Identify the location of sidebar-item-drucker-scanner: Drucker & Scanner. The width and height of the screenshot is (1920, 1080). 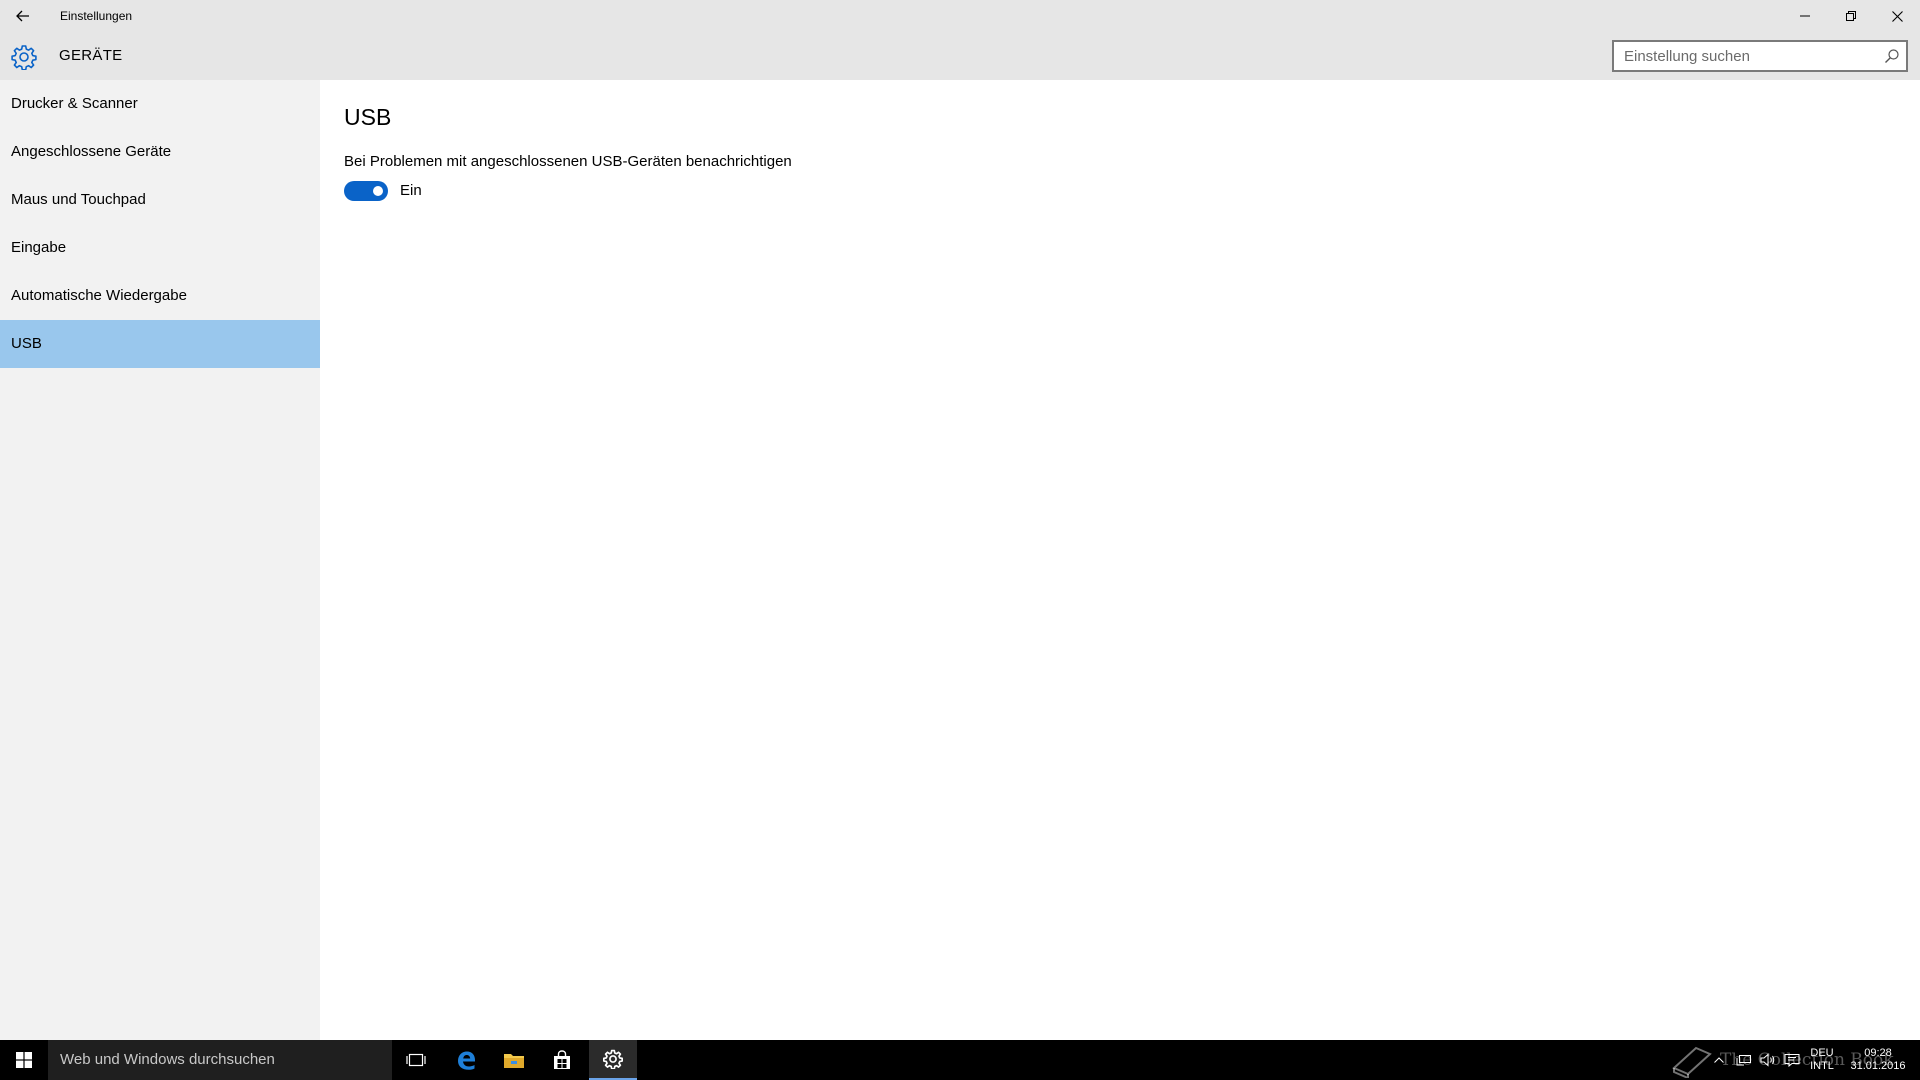
(160, 104).